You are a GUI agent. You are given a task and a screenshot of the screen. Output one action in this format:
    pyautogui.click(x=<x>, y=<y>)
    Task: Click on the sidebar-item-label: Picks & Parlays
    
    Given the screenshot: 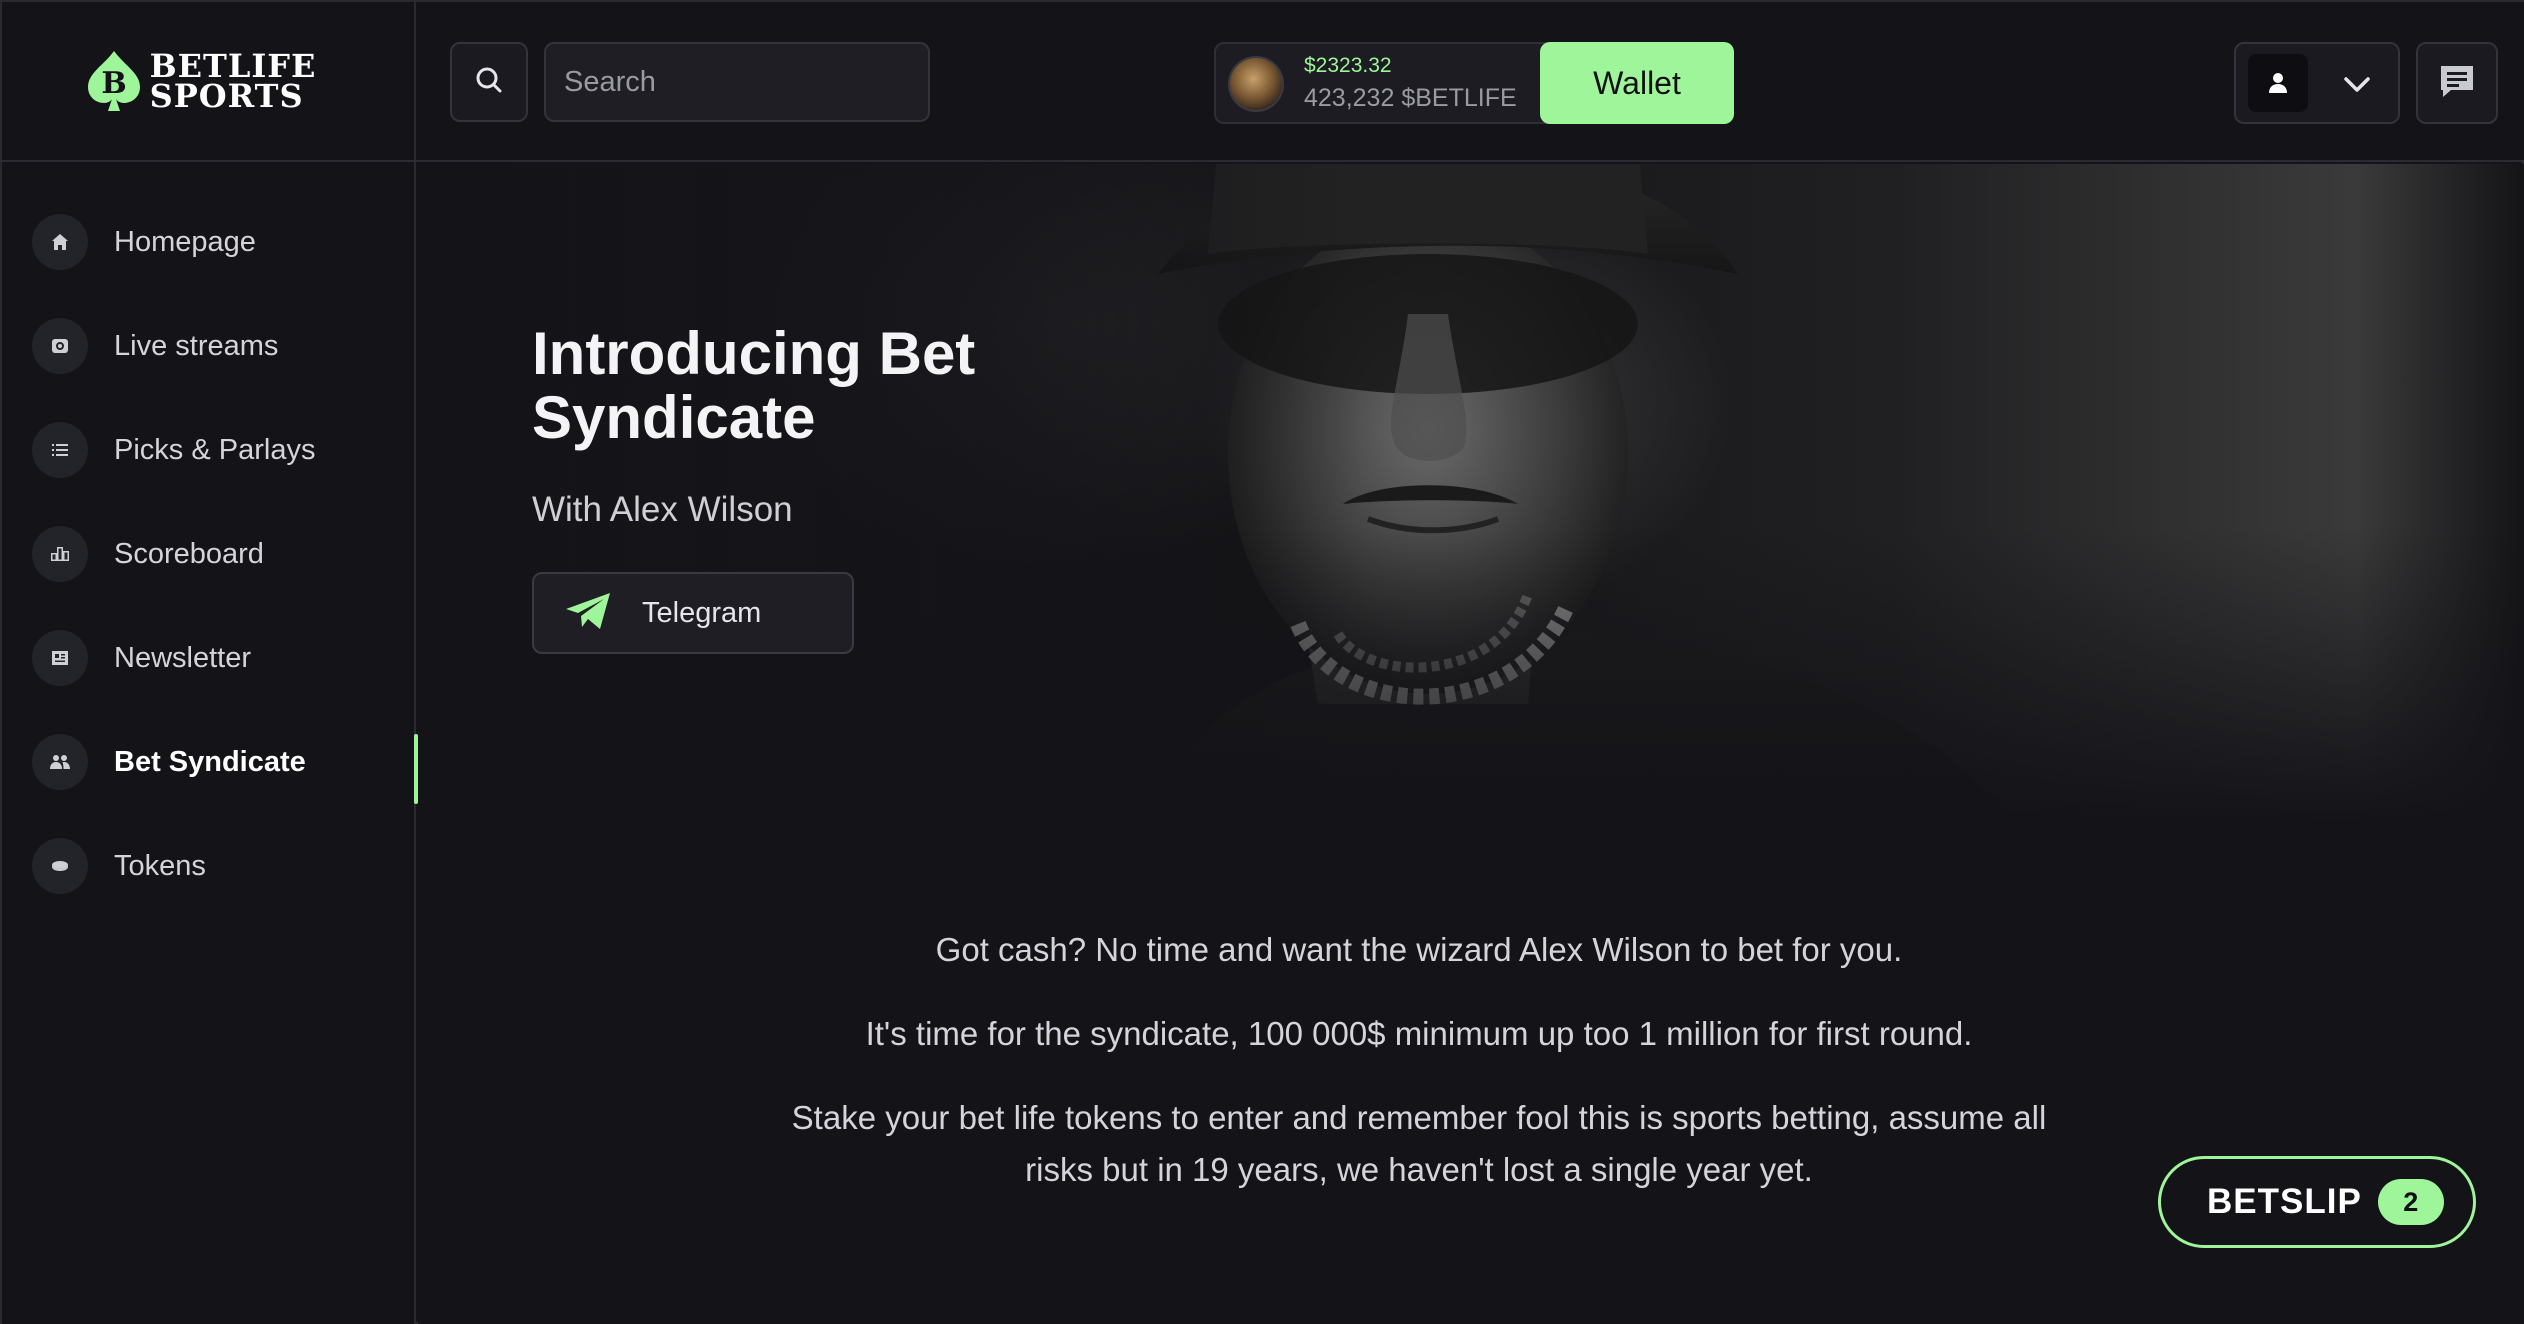 What is the action you would take?
    pyautogui.click(x=215, y=449)
    